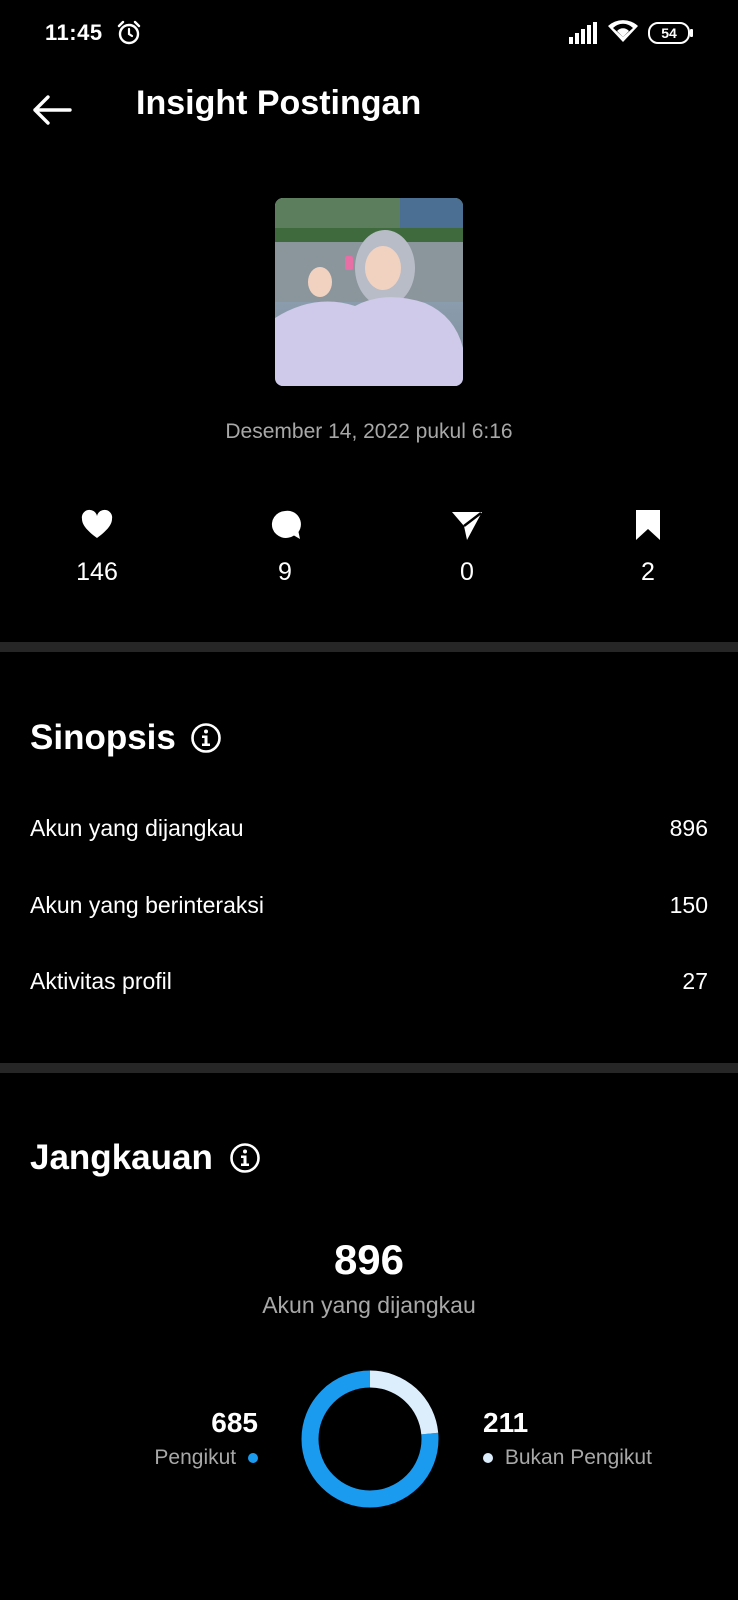  What do you see at coordinates (137, 828) in the screenshot?
I see `reached-accounts-label: Akun yang dijangkau` at bounding box center [137, 828].